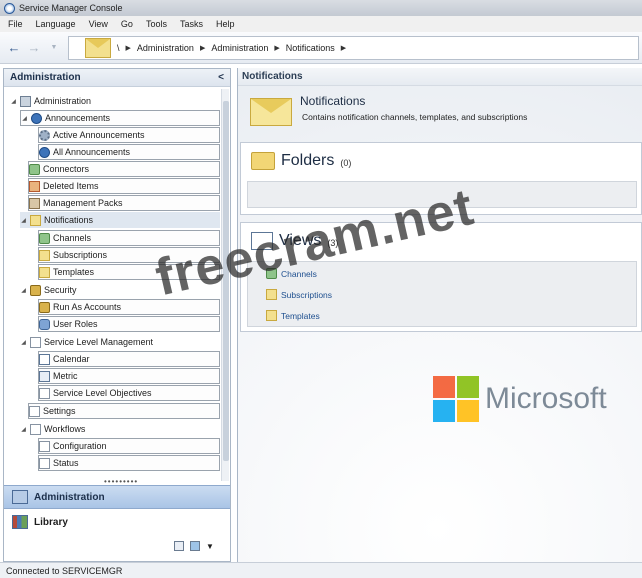  Describe the element at coordinates (195, 546) in the screenshot. I see `configure-buttons-icon` at that location.